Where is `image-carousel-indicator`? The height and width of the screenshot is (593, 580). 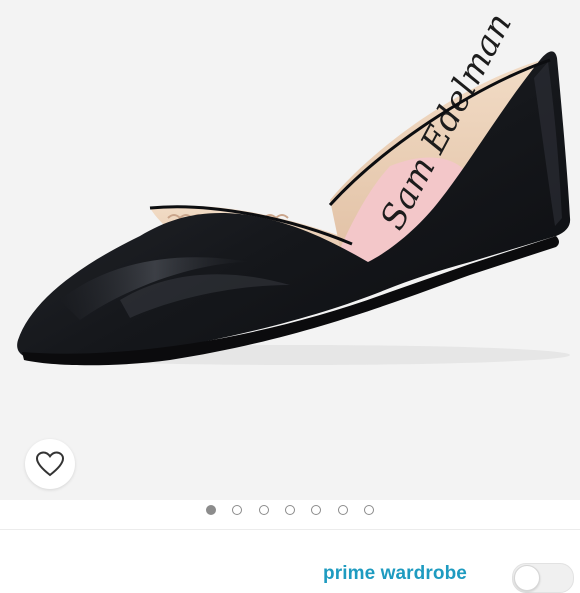
image-carousel-indicator is located at coordinates (290, 510).